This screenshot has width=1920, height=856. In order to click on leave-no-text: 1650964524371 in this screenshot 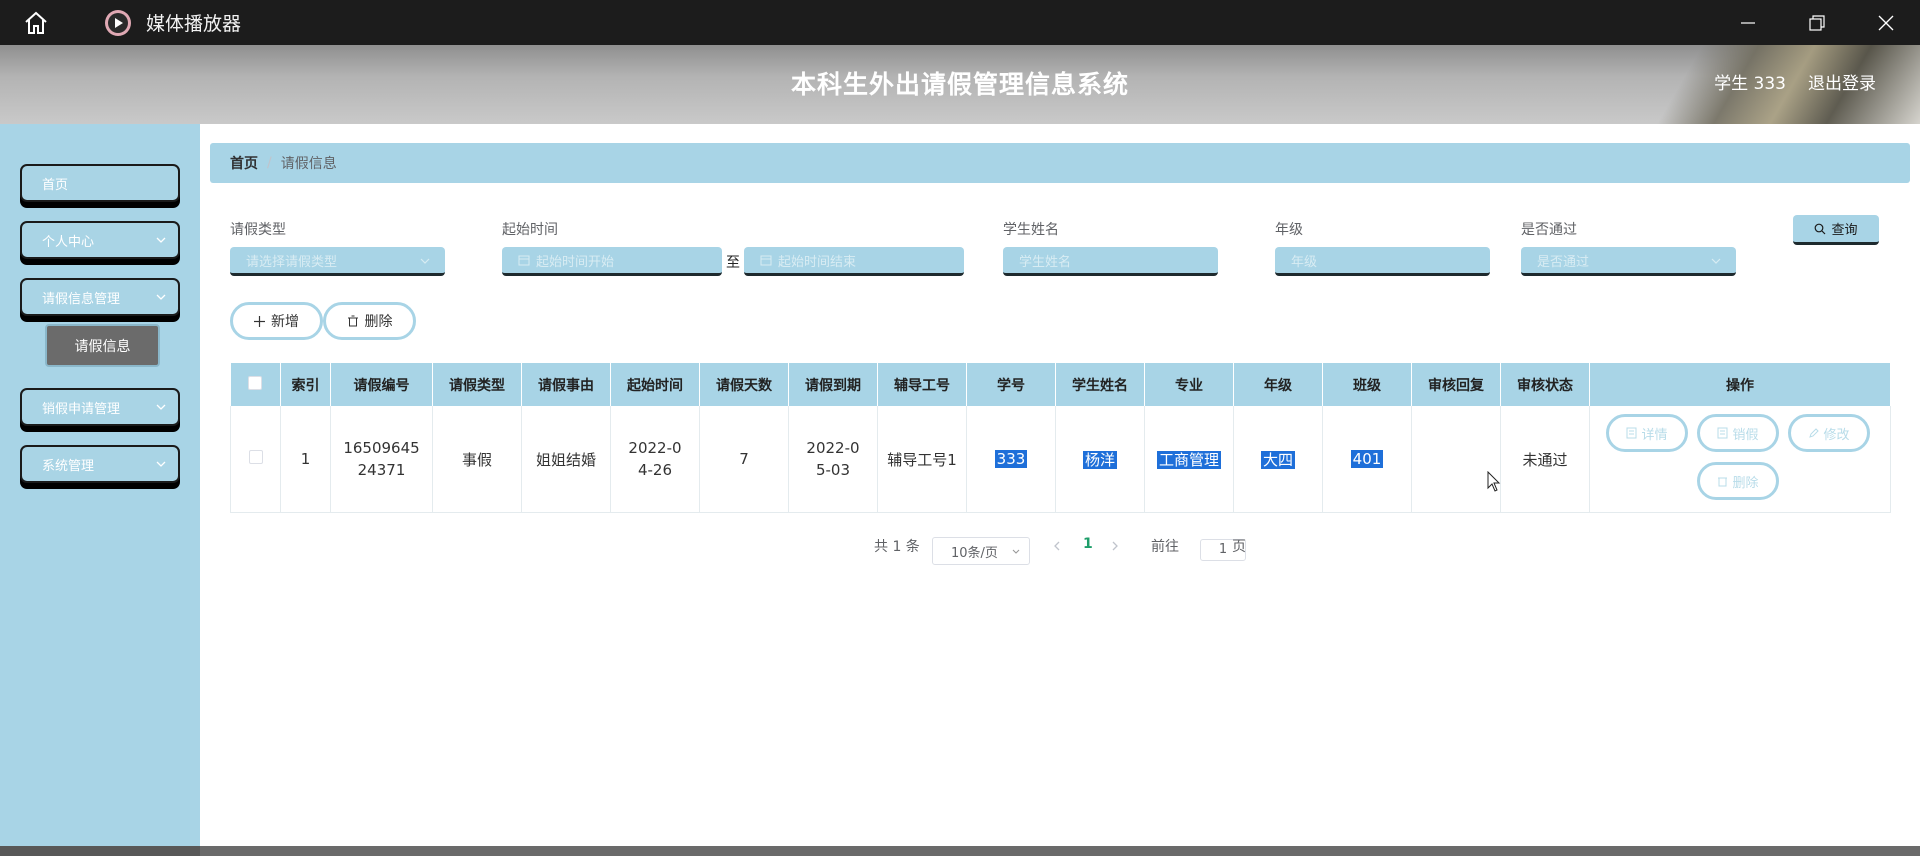, I will do `click(381, 459)`.